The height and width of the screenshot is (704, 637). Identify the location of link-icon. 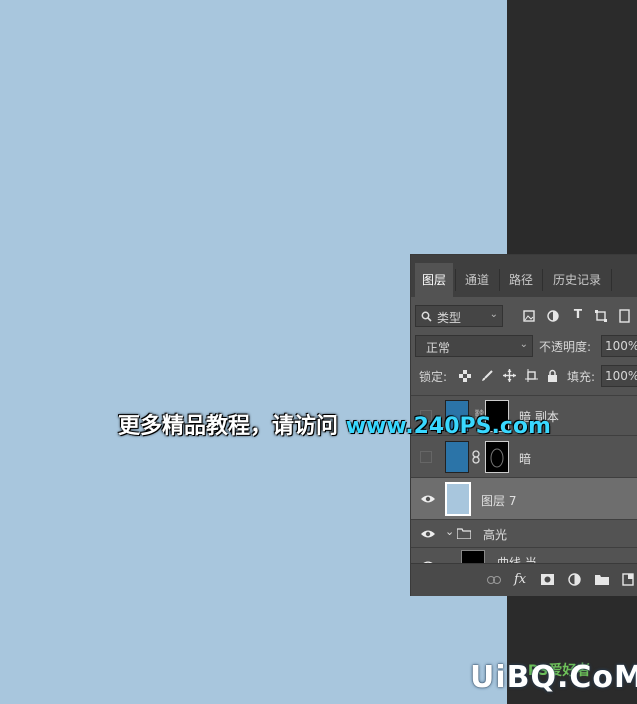
(476, 457).